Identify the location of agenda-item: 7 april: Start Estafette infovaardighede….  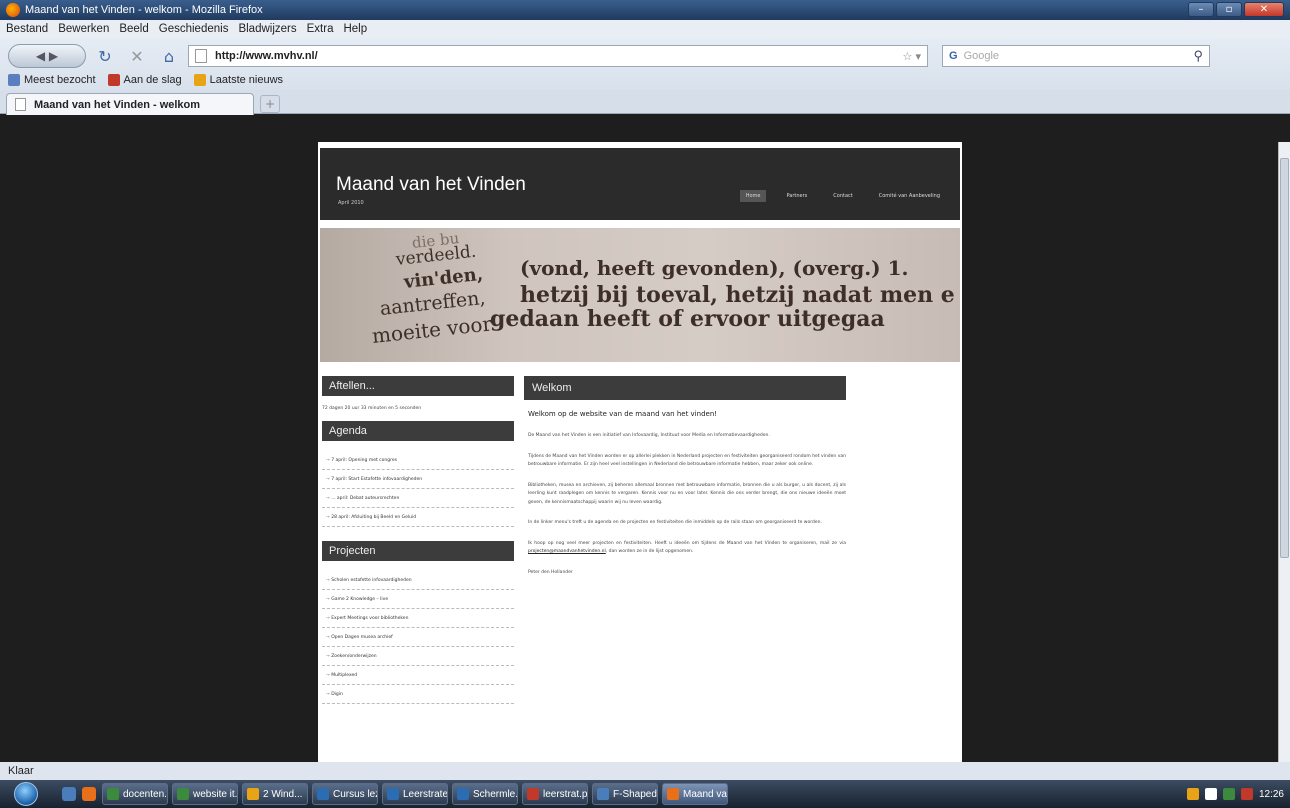
(418, 479).